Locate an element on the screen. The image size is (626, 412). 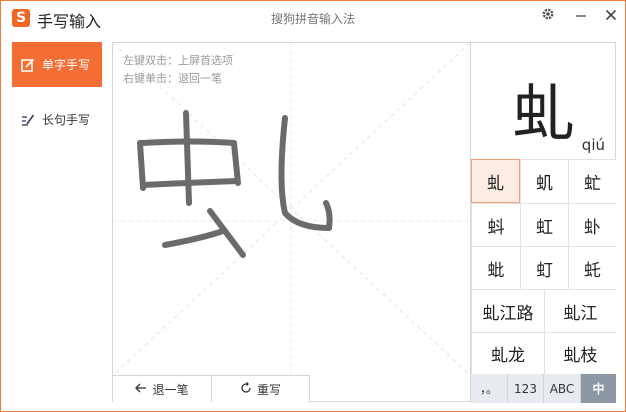
refresh-icon is located at coordinates (246, 389).